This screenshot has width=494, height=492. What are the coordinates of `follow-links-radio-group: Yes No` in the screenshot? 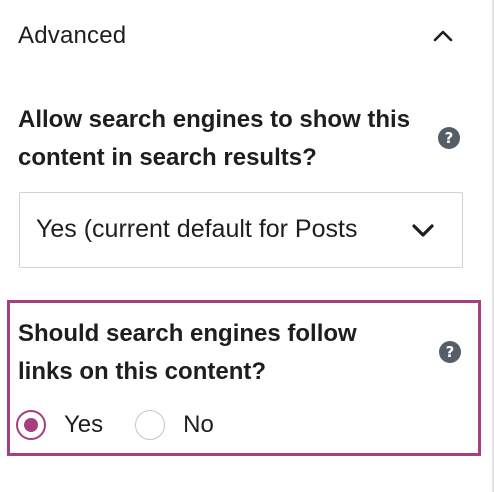 It's located at (115, 425).